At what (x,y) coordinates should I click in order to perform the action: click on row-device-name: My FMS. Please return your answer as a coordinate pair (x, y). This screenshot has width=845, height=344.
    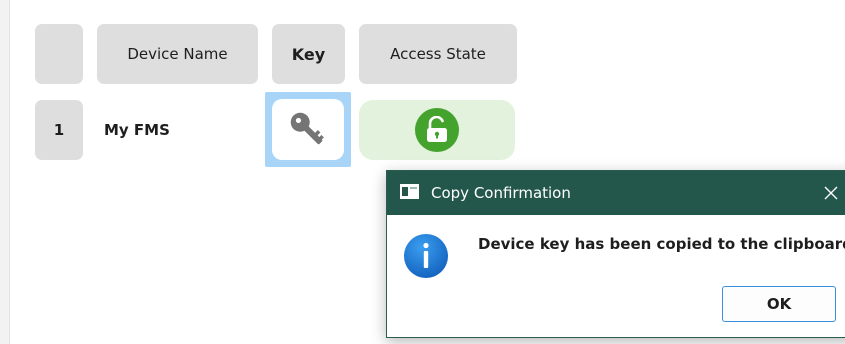
    Looking at the image, I should click on (137, 130).